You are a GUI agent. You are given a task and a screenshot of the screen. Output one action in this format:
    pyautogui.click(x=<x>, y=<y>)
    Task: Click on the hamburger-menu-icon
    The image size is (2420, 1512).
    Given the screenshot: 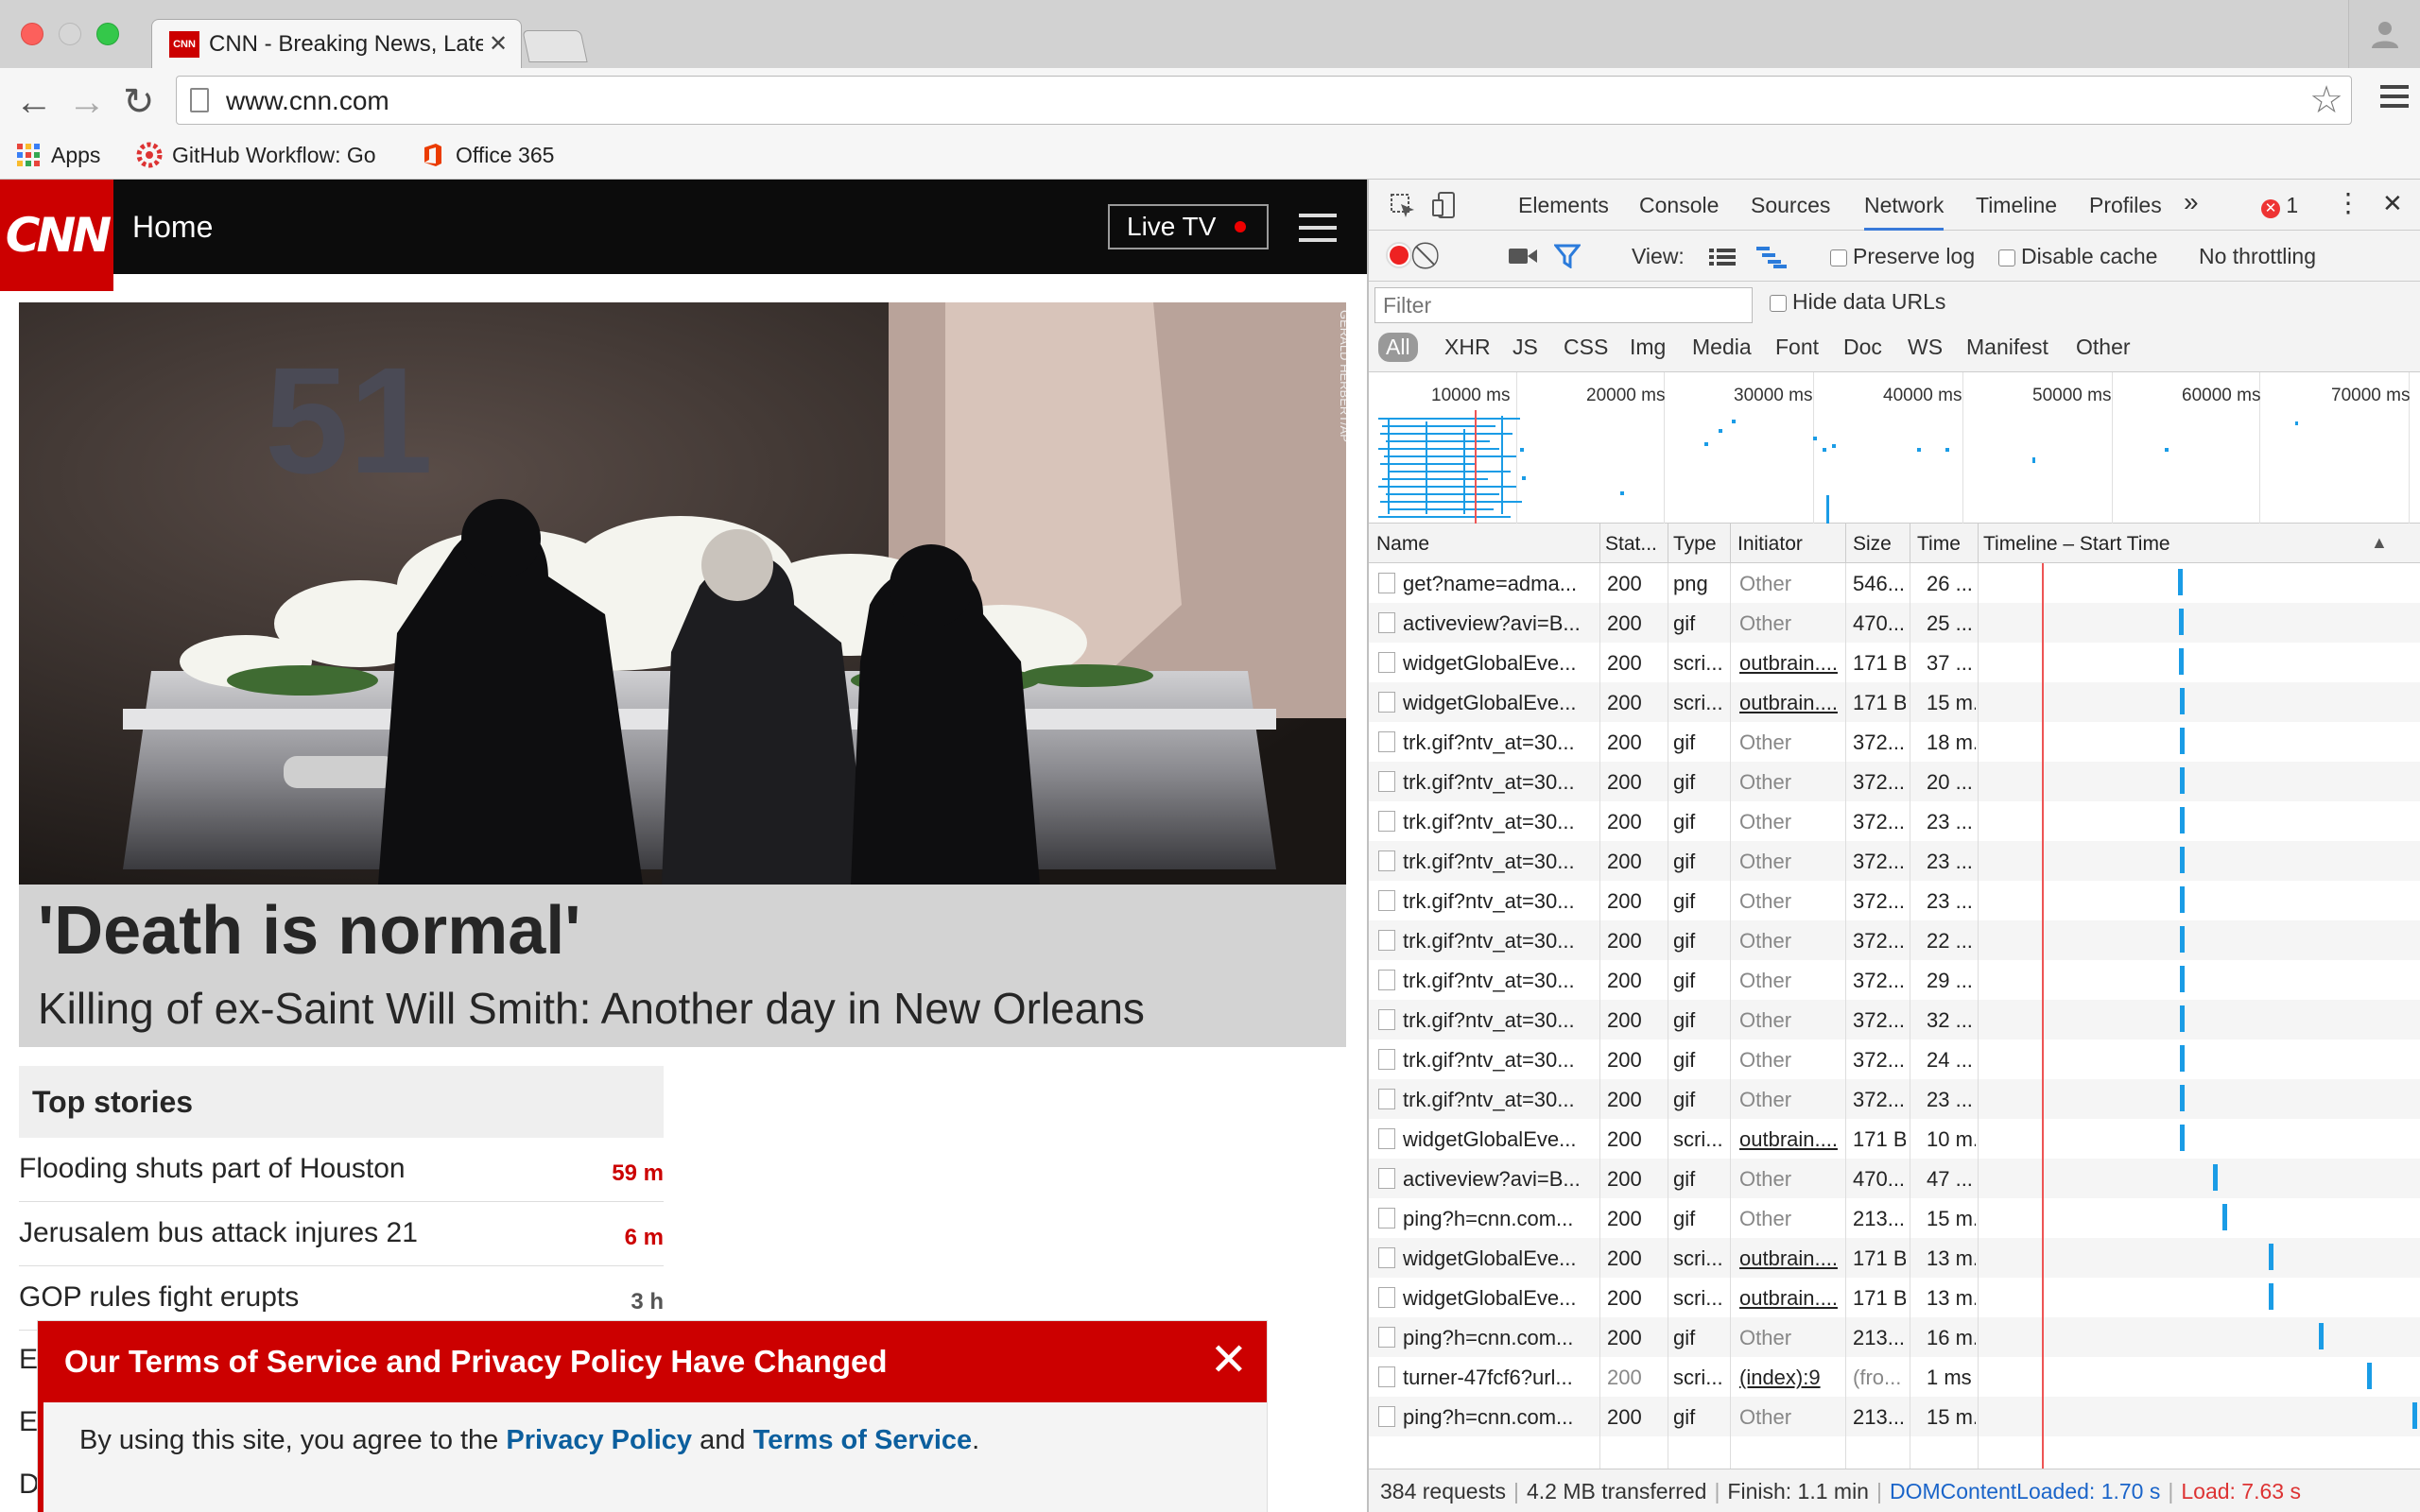 What is the action you would take?
    pyautogui.click(x=1318, y=232)
    